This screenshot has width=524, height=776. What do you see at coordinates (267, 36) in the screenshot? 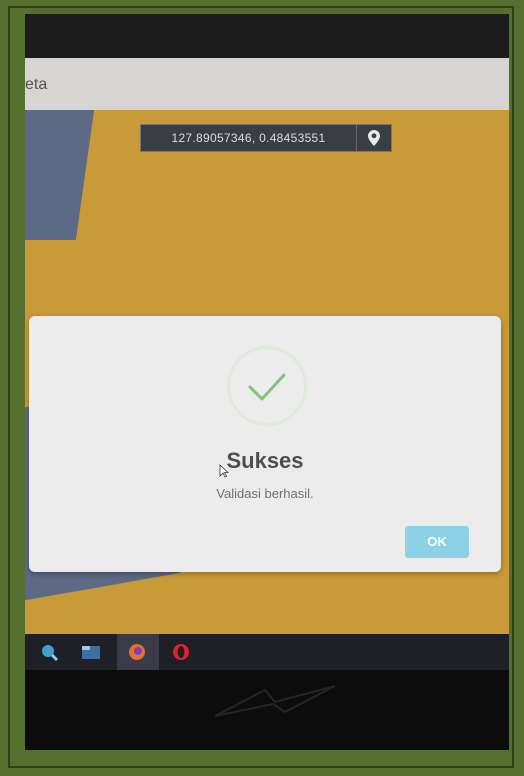
I see `window-title-bar` at bounding box center [267, 36].